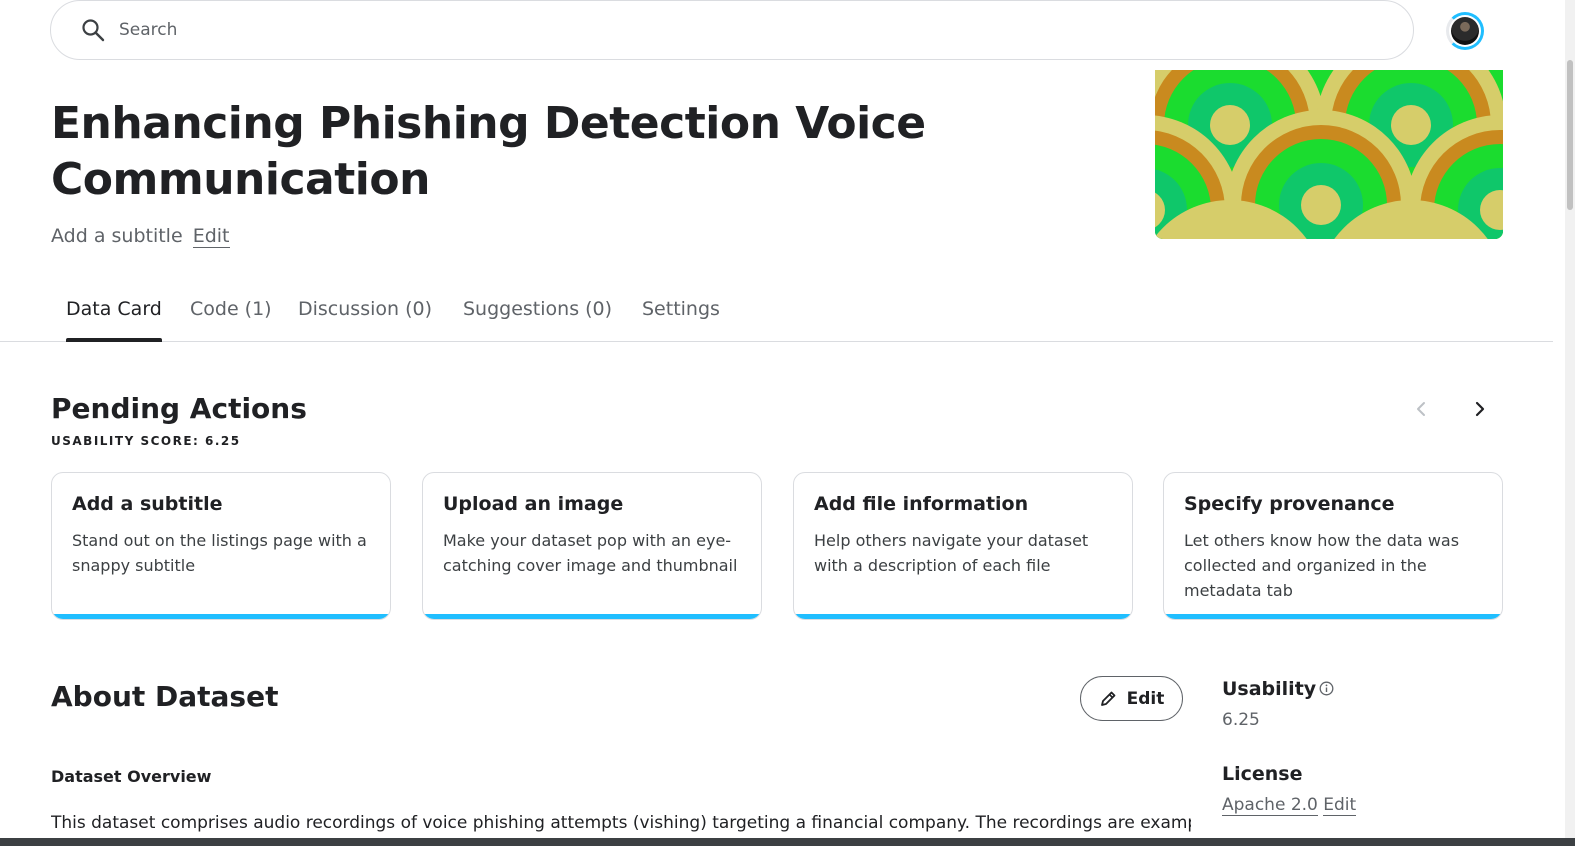  I want to click on page-scrollbar, so click(1570, 423).